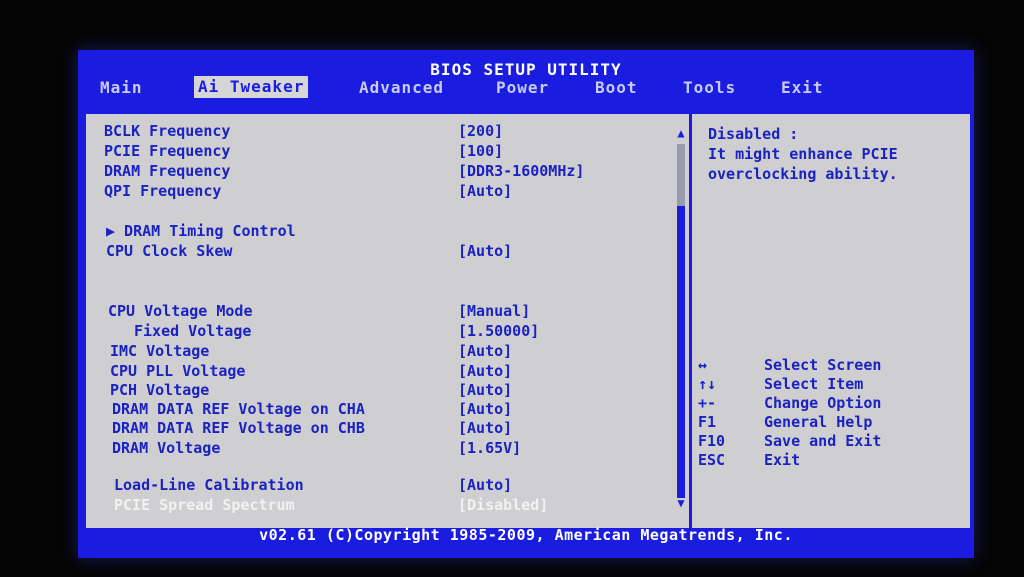  I want to click on key-legend-item: ↑↓ Select Item, so click(828, 384).